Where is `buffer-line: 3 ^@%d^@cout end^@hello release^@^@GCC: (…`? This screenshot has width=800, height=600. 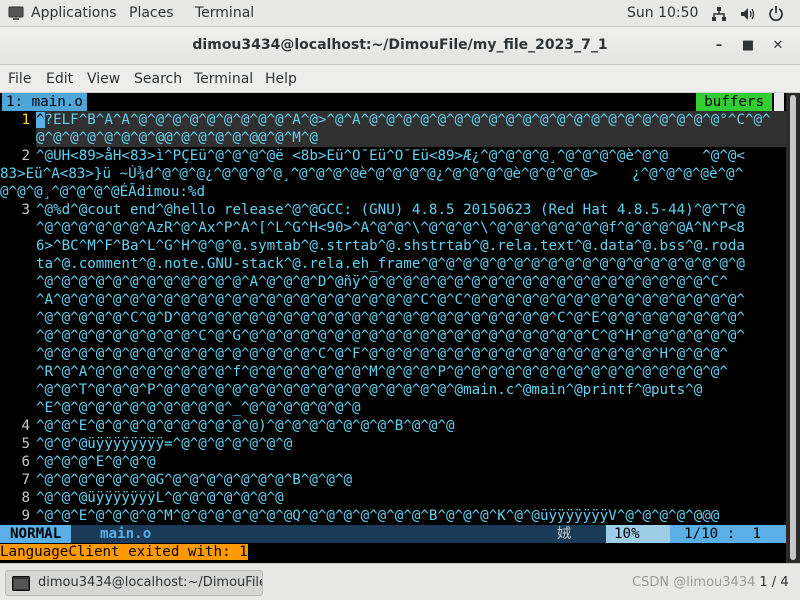 buffer-line: 3 ^@%d^@cout end^@hello release^@^@GCC: (… is located at coordinates (372, 210).